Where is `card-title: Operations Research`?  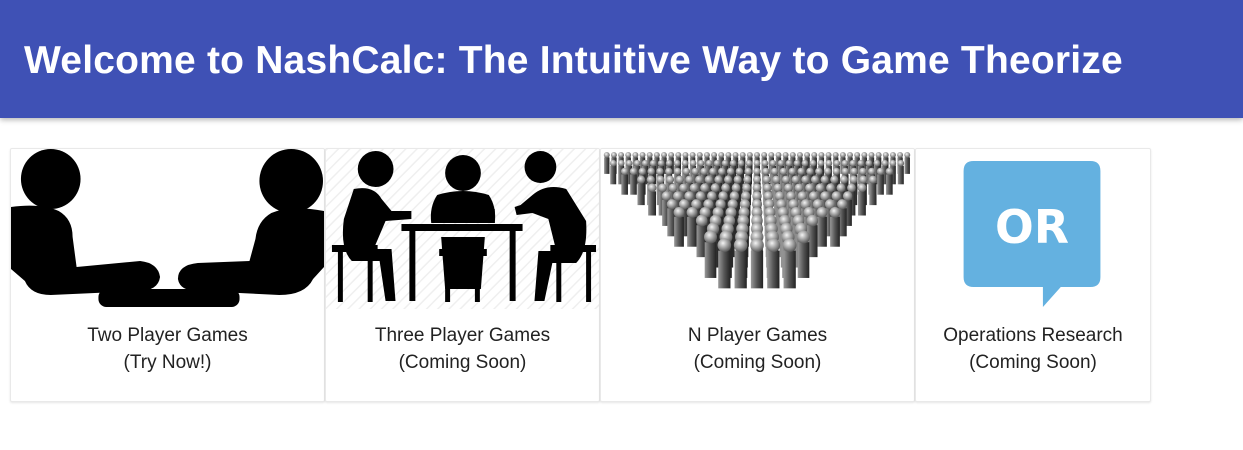 card-title: Operations Research is located at coordinates (1033, 335).